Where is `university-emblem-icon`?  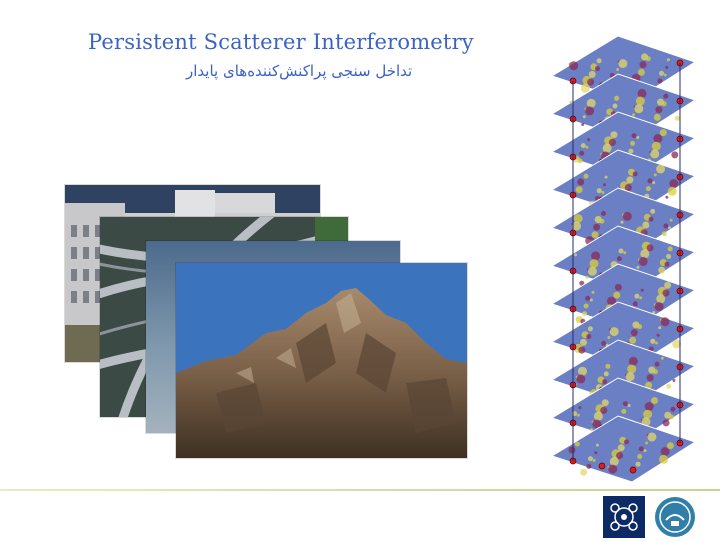
university-emblem-icon is located at coordinates (675, 517).